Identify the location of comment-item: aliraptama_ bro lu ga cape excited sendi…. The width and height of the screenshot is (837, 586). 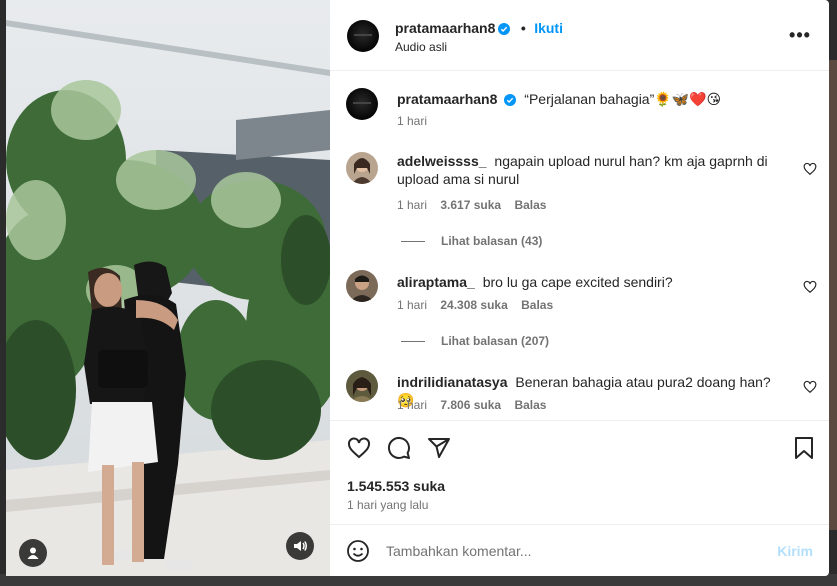
(581, 310).